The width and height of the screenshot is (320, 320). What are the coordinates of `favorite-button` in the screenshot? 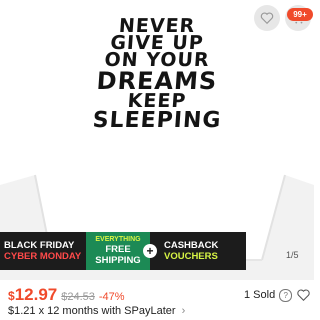 It's located at (267, 18).